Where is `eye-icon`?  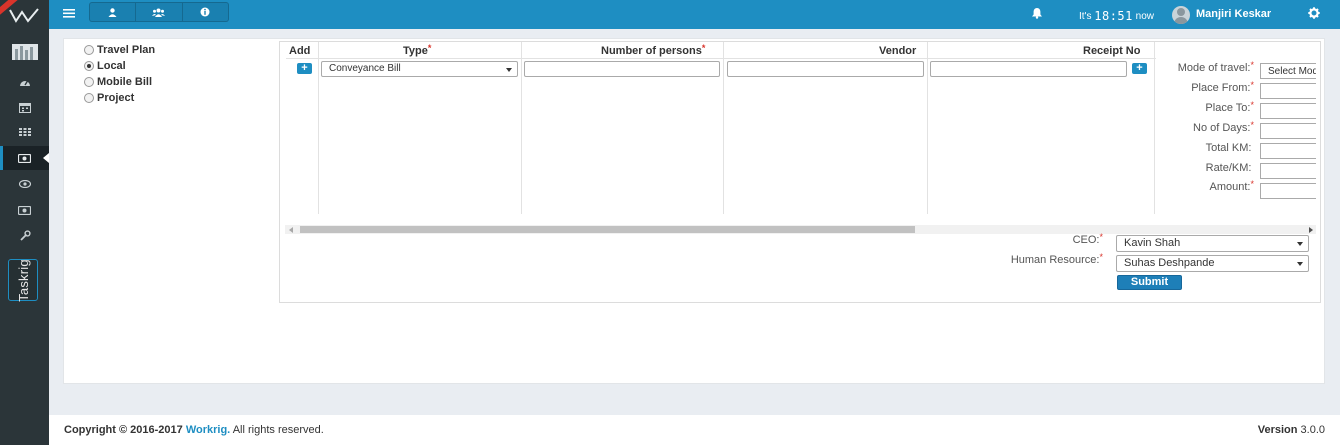
eye-icon is located at coordinates (24, 184).